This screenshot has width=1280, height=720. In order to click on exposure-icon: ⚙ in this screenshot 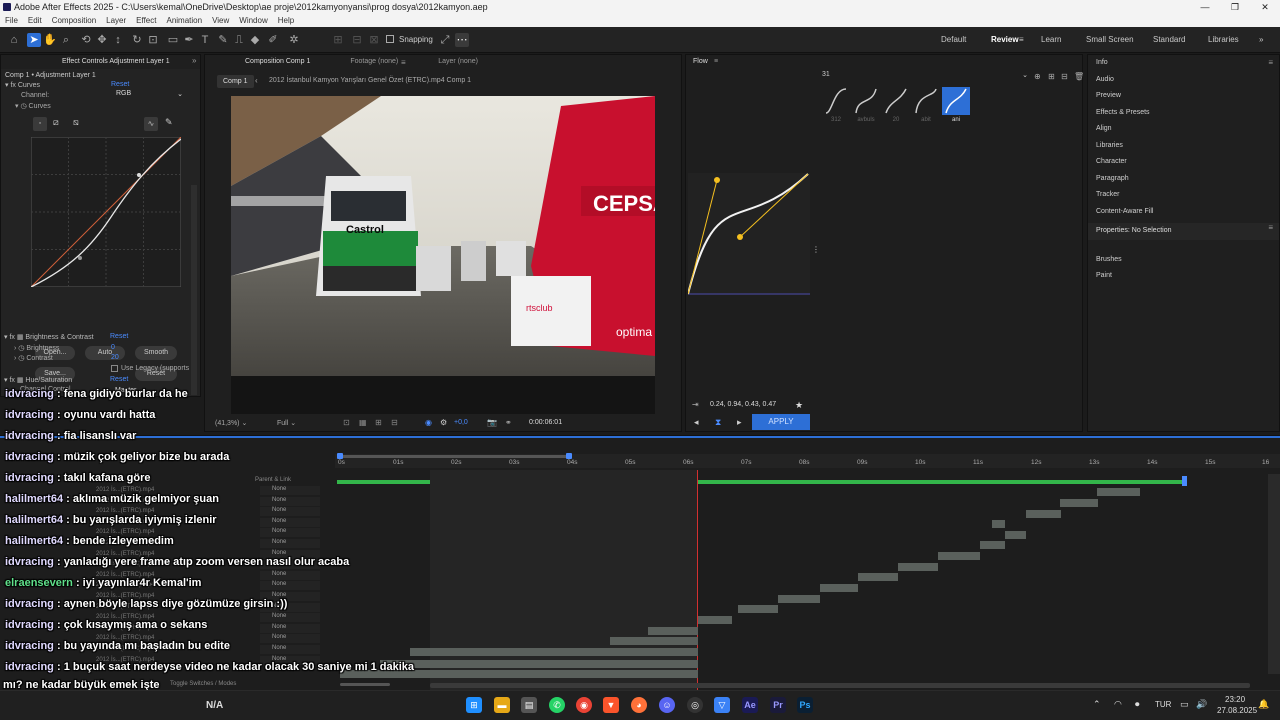, I will do `click(443, 422)`.